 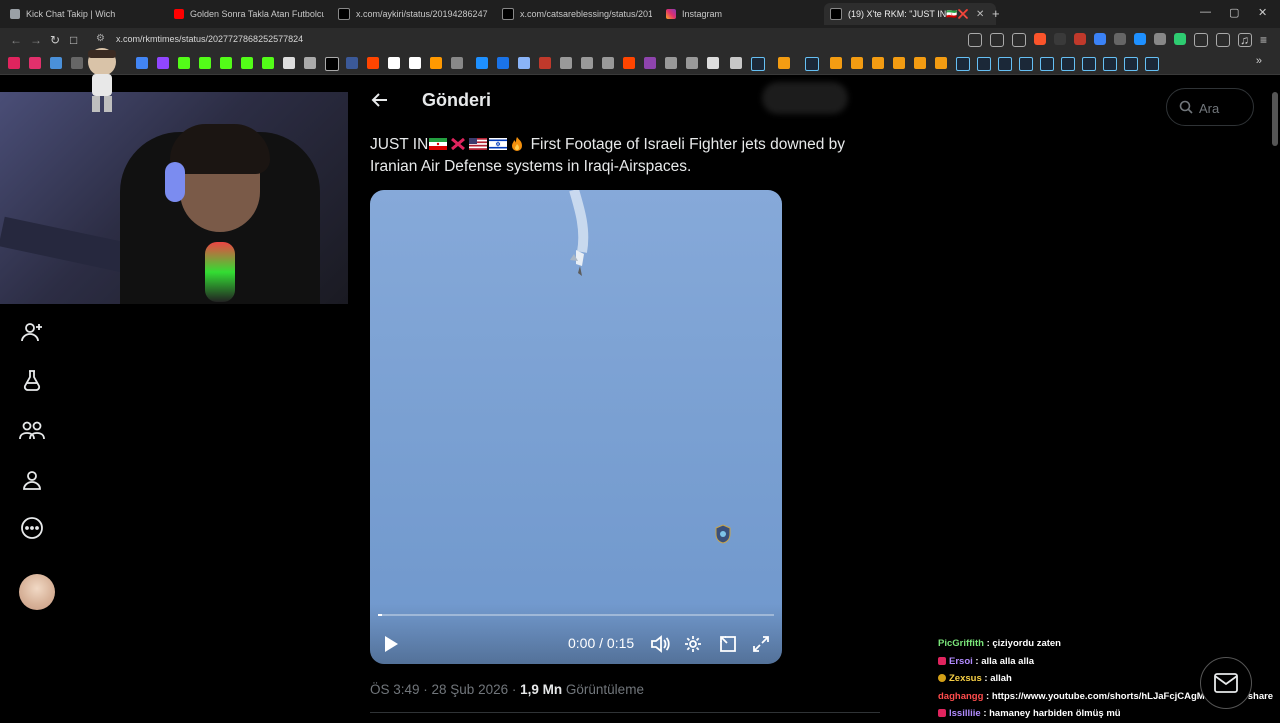 What do you see at coordinates (332, 64) in the screenshot?
I see `bookmark-x-icon` at bounding box center [332, 64].